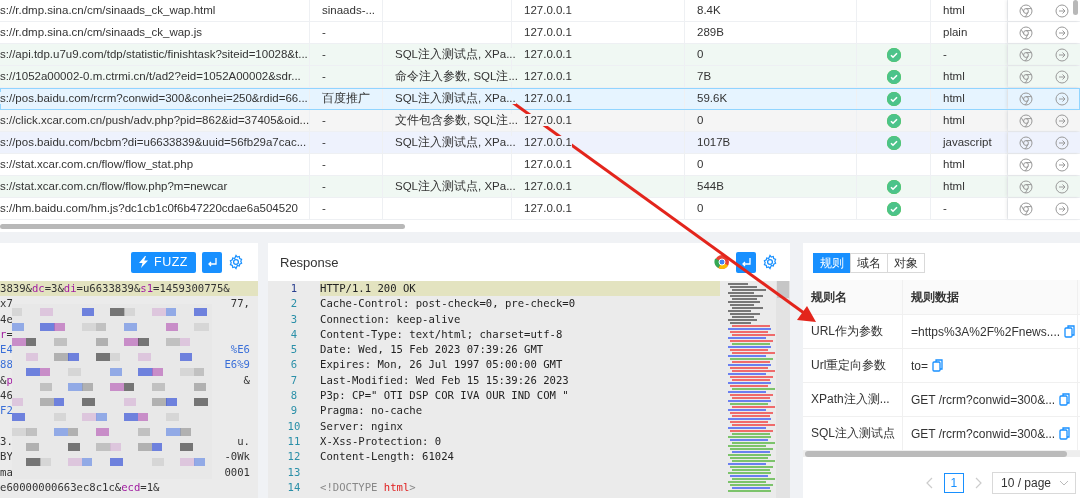  I want to click on tab: 对象, so click(906, 263).